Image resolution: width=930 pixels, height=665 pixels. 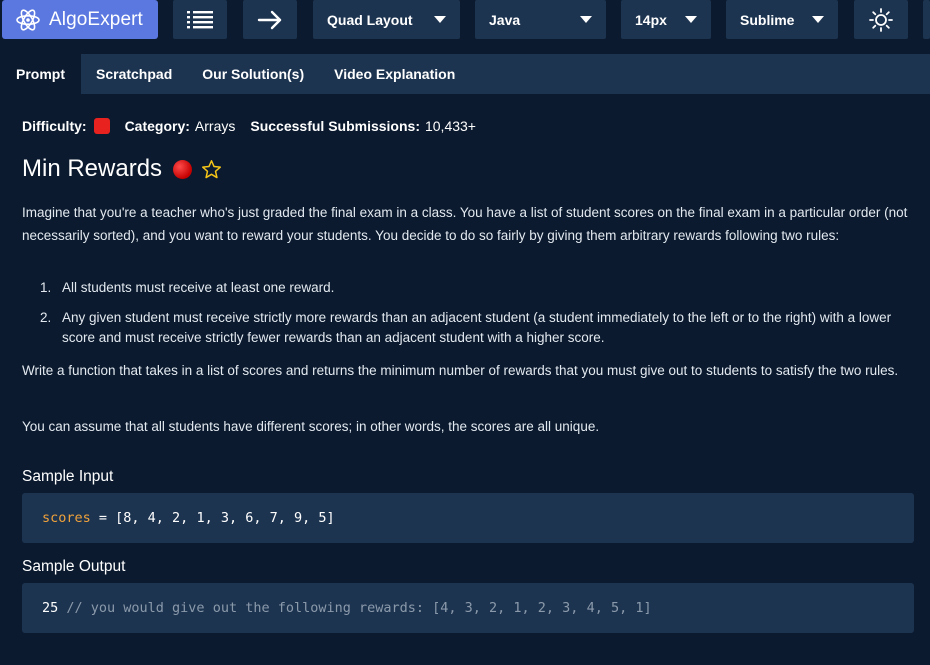 I want to click on sample-input-code: scores = [8, 4, 2, 1, 3, 6, 7, 9, 5], so click(x=468, y=518).